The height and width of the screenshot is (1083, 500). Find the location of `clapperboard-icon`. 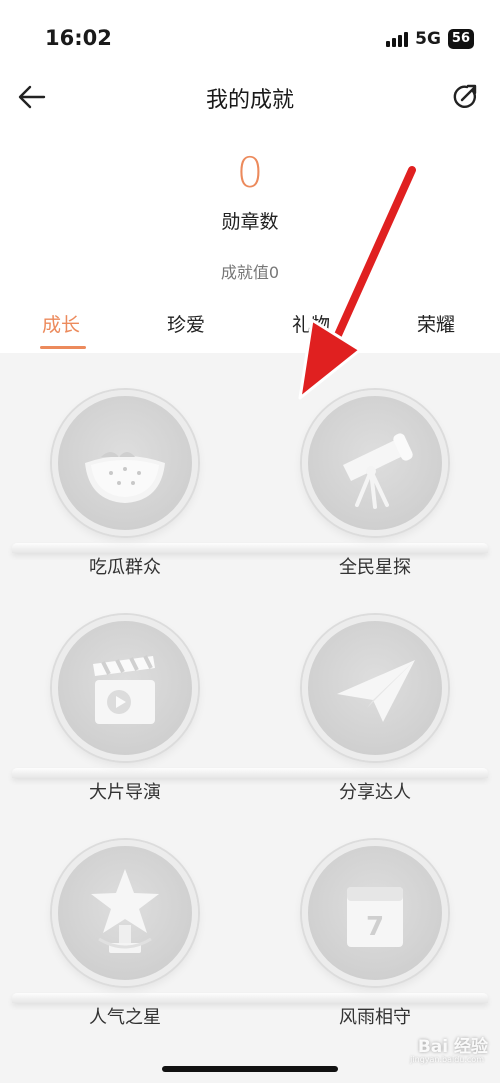

clapperboard-icon is located at coordinates (125, 688).